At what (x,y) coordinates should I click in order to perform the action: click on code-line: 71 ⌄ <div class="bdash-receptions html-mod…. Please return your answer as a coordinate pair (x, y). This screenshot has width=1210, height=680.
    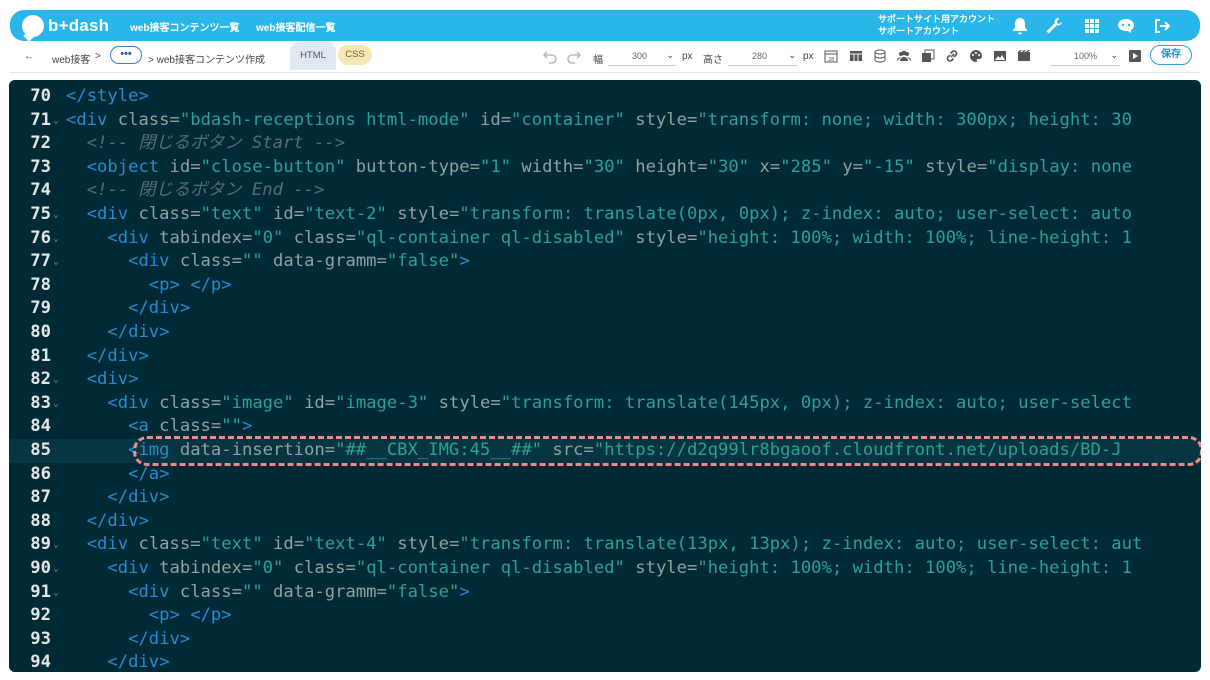
    Looking at the image, I should click on (605, 121).